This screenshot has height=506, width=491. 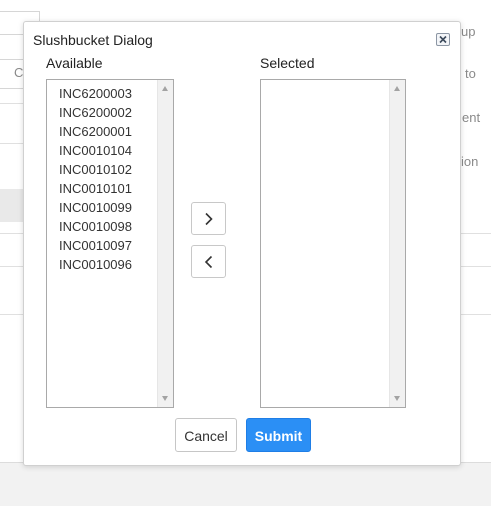 What do you see at coordinates (74, 63) in the screenshot?
I see `available-label: Available` at bounding box center [74, 63].